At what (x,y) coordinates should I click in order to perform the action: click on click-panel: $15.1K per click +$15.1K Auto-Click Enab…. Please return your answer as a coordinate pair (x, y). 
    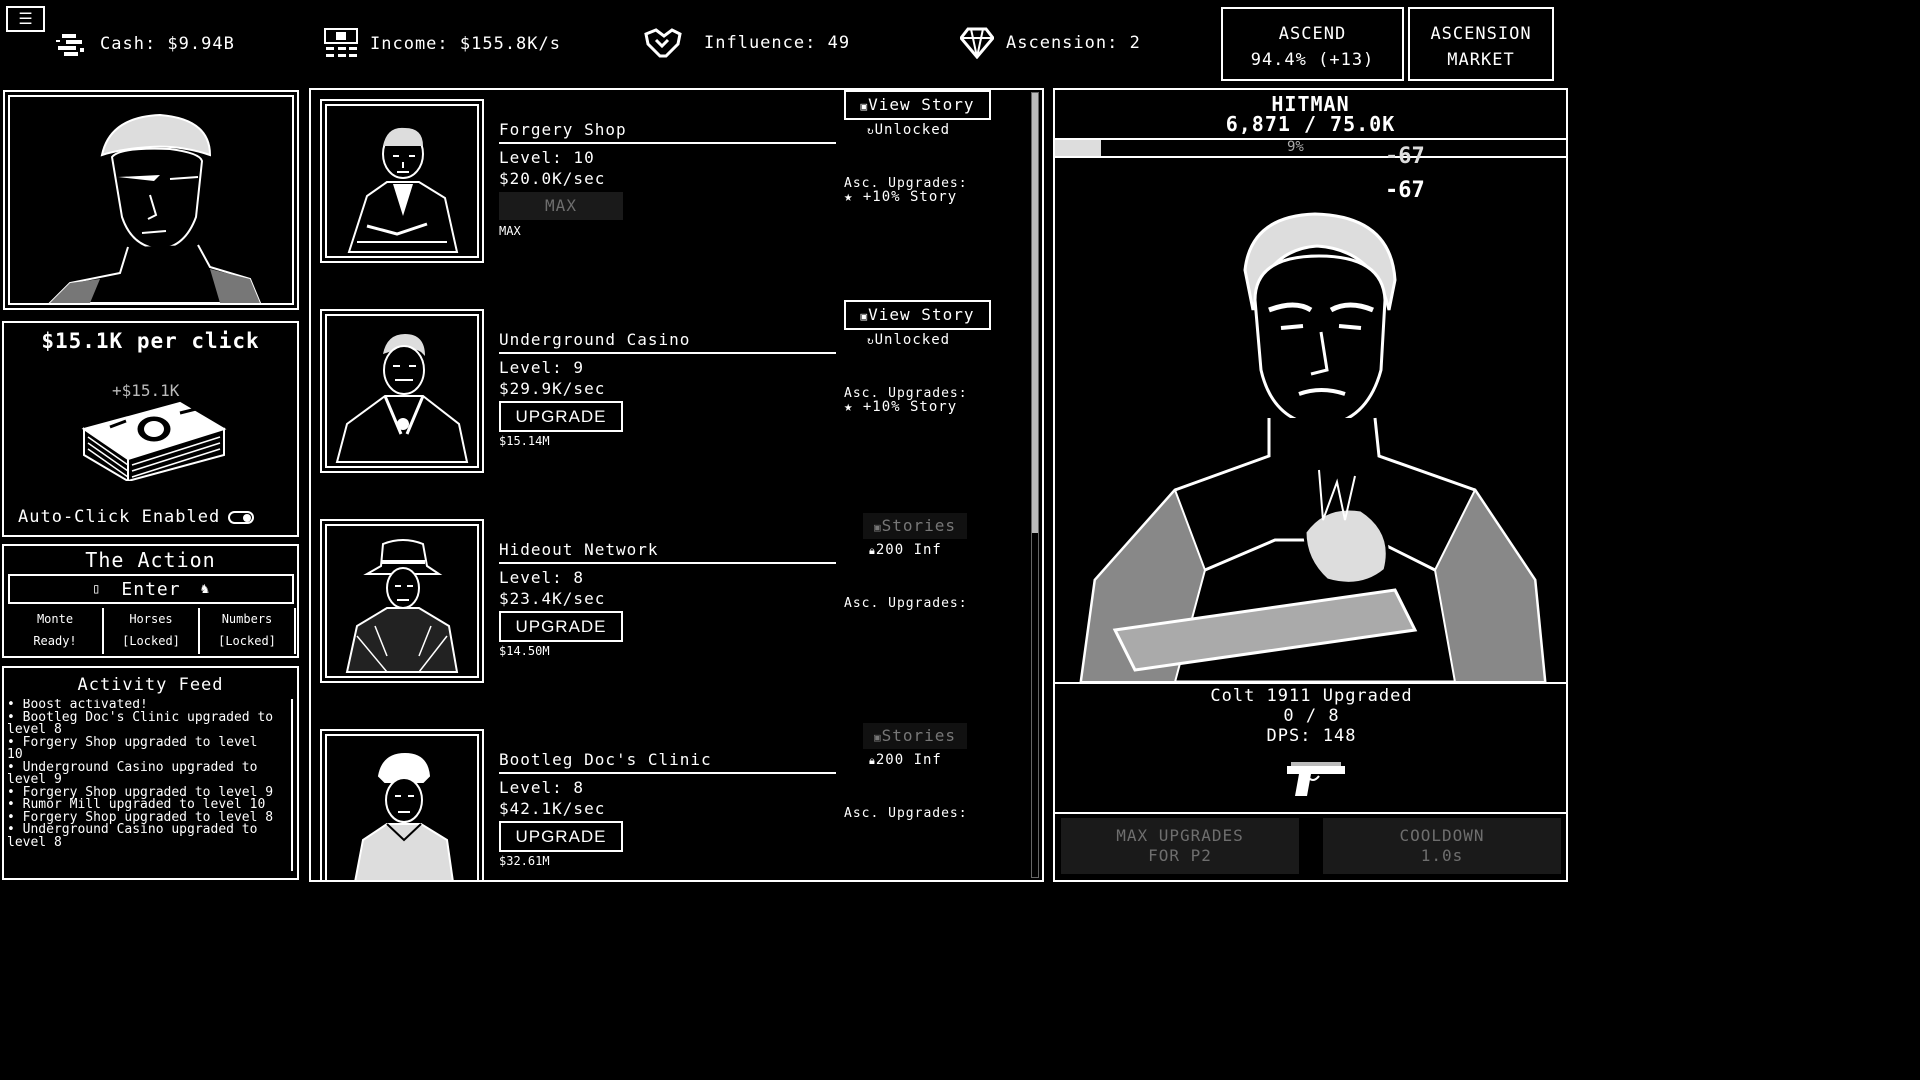
    Looking at the image, I should click on (150, 429).